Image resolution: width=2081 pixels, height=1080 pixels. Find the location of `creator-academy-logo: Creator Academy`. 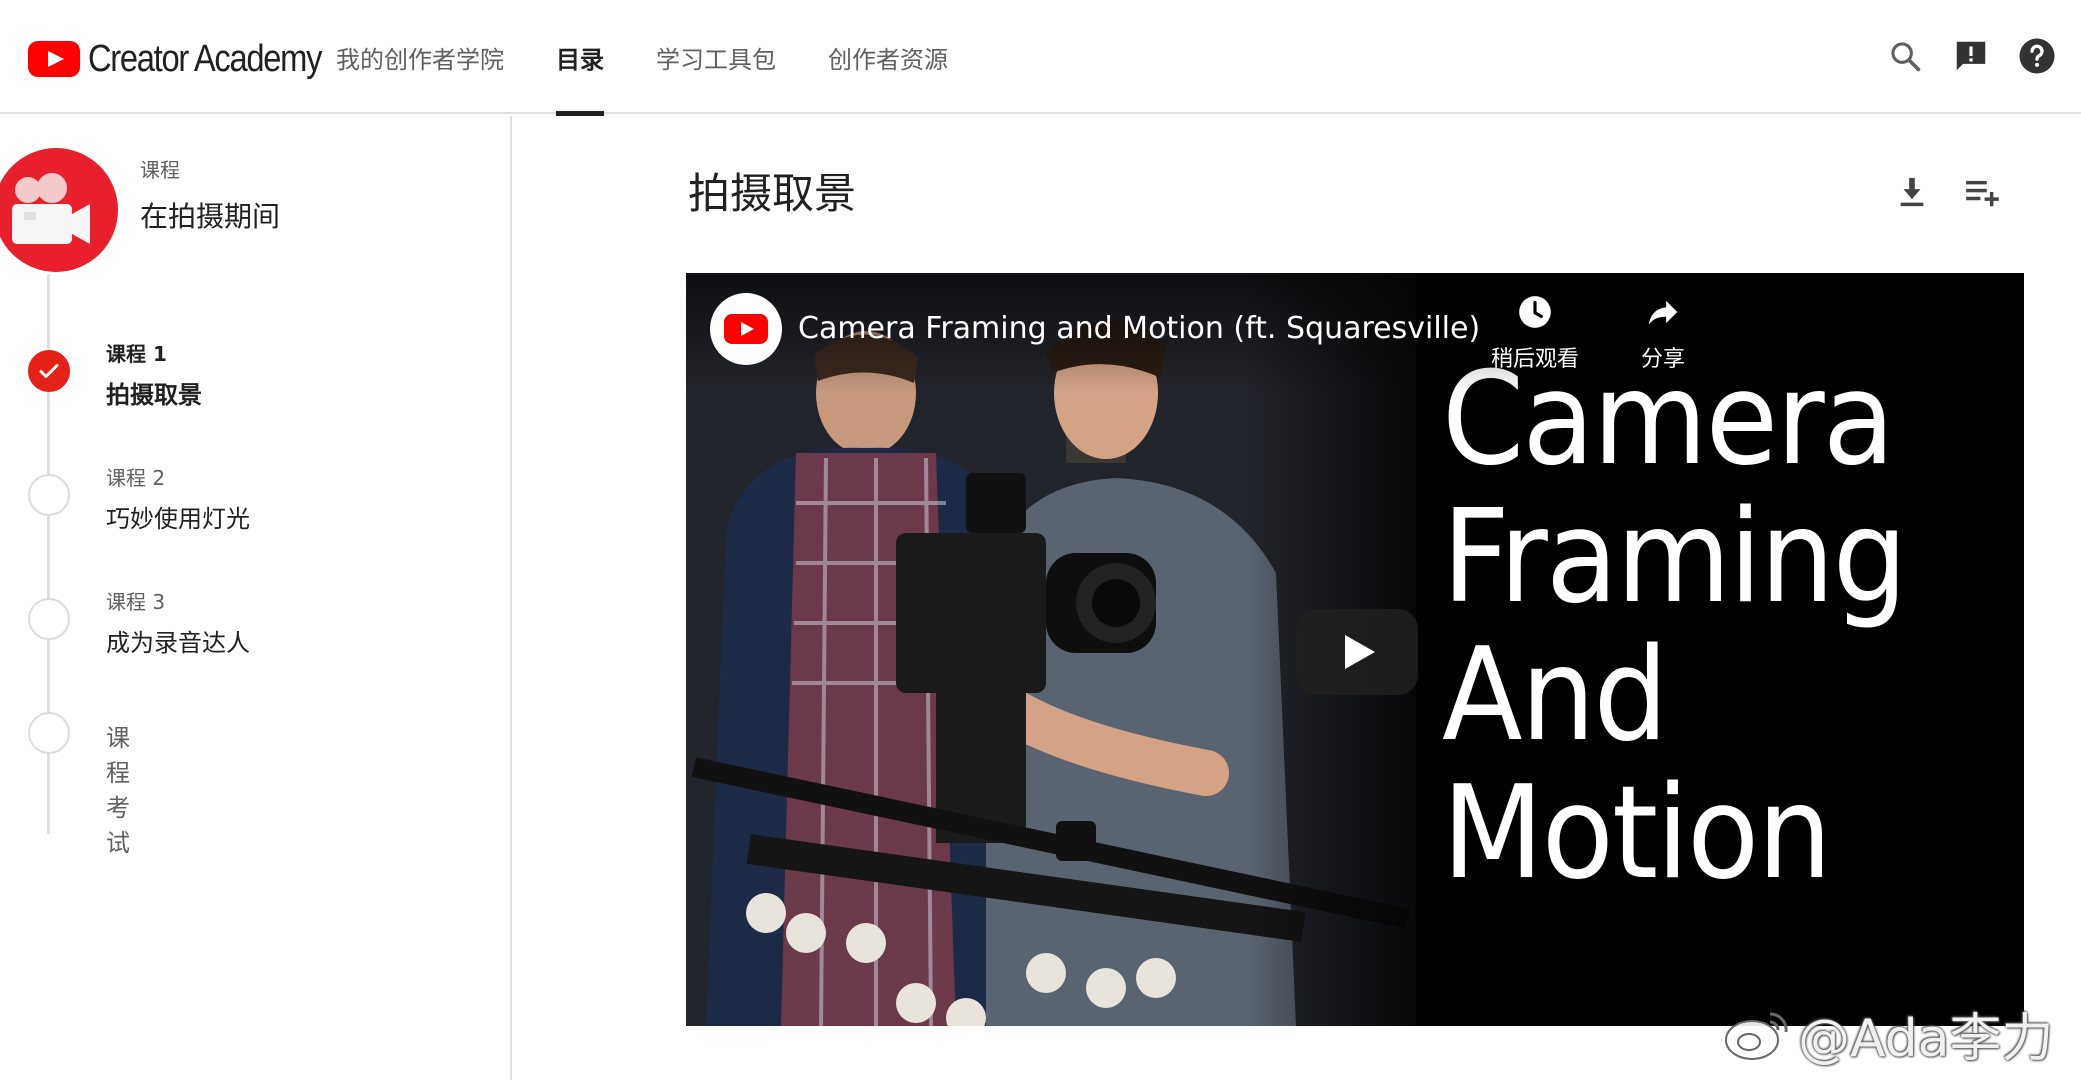

creator-academy-logo: Creator Academy is located at coordinates (193, 59).